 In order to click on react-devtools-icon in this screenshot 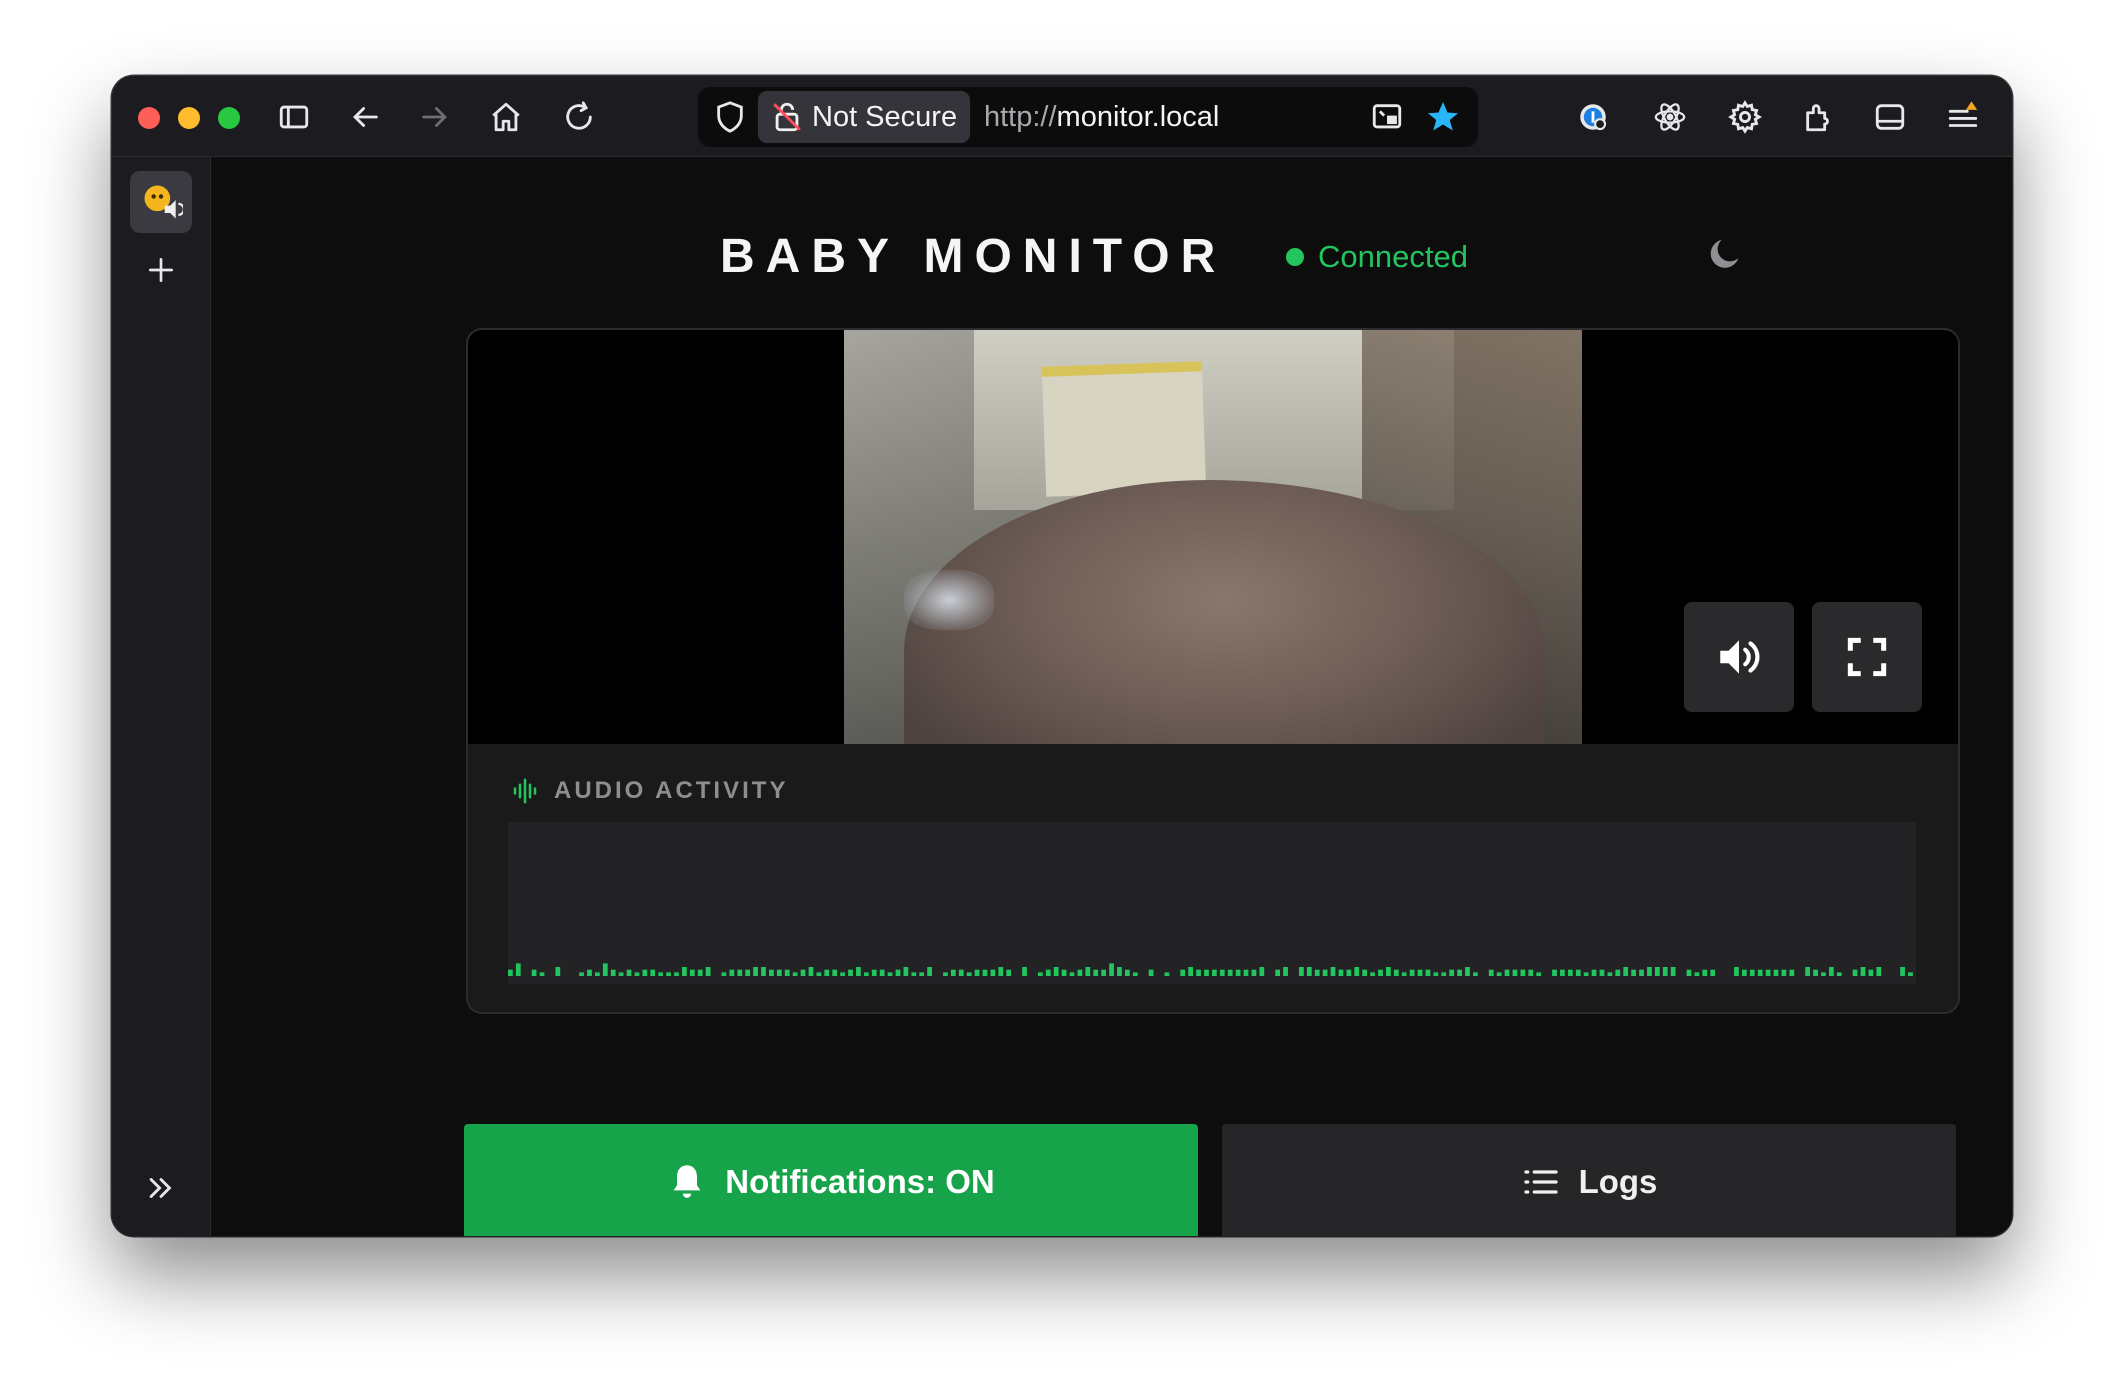, I will do `click(1670, 117)`.